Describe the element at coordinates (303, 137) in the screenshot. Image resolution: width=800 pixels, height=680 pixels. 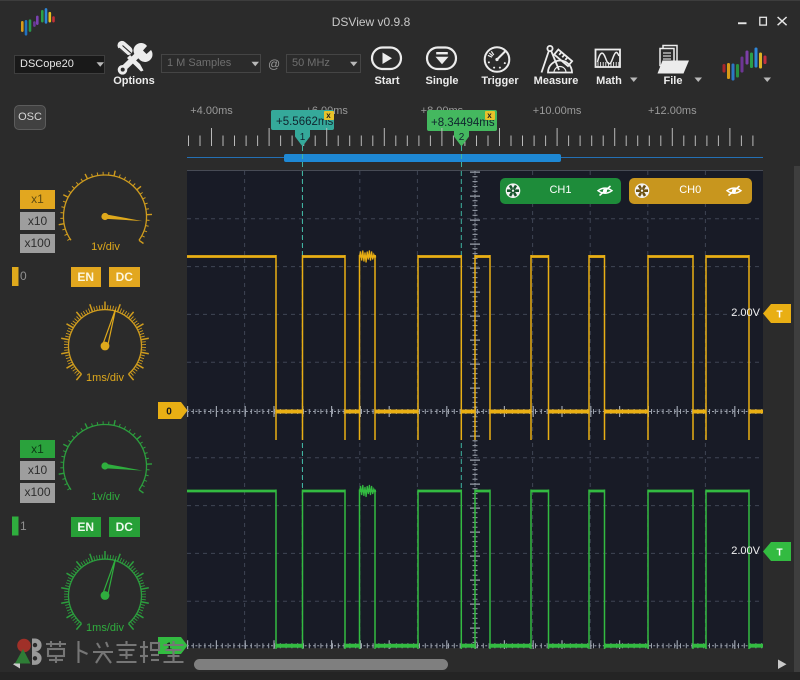
I see `svg-text: 1` at that location.